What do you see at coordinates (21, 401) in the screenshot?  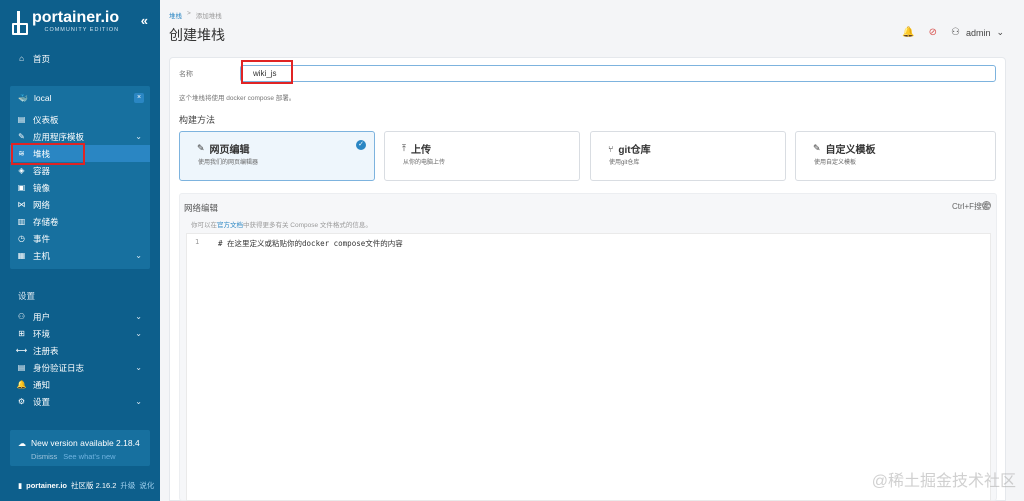 I see `settings-icon: ⚙` at bounding box center [21, 401].